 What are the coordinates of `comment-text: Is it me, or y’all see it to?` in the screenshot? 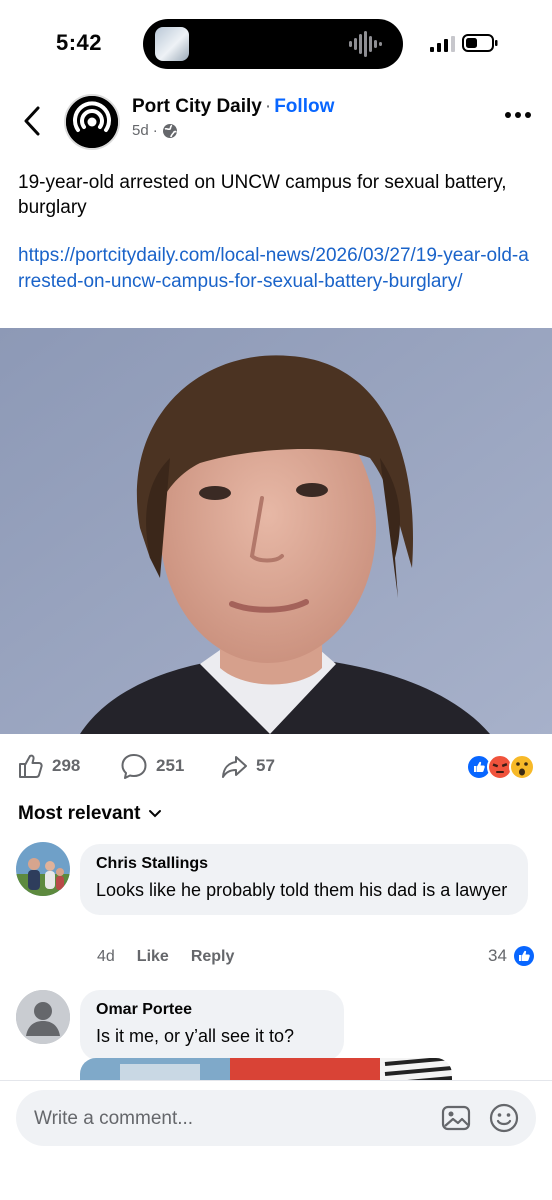 It's located at (195, 1036).